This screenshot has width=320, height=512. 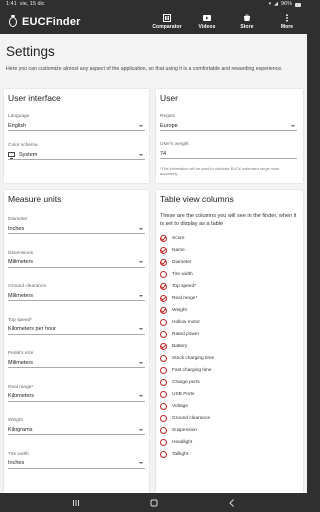 I want to click on column-option: Hollow motor, so click(x=228, y=322).